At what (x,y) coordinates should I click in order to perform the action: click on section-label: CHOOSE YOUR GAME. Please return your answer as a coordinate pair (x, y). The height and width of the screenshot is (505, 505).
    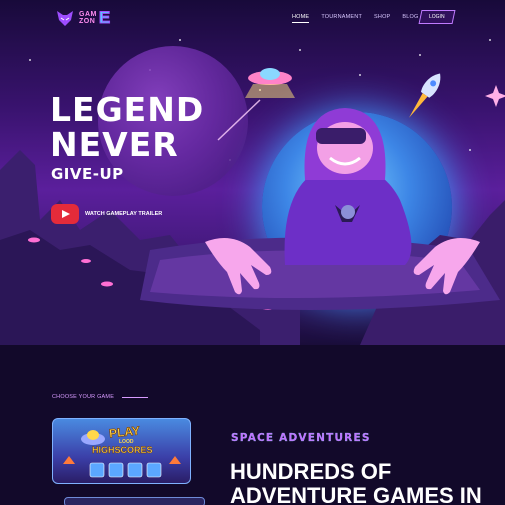
    Looking at the image, I should click on (83, 397).